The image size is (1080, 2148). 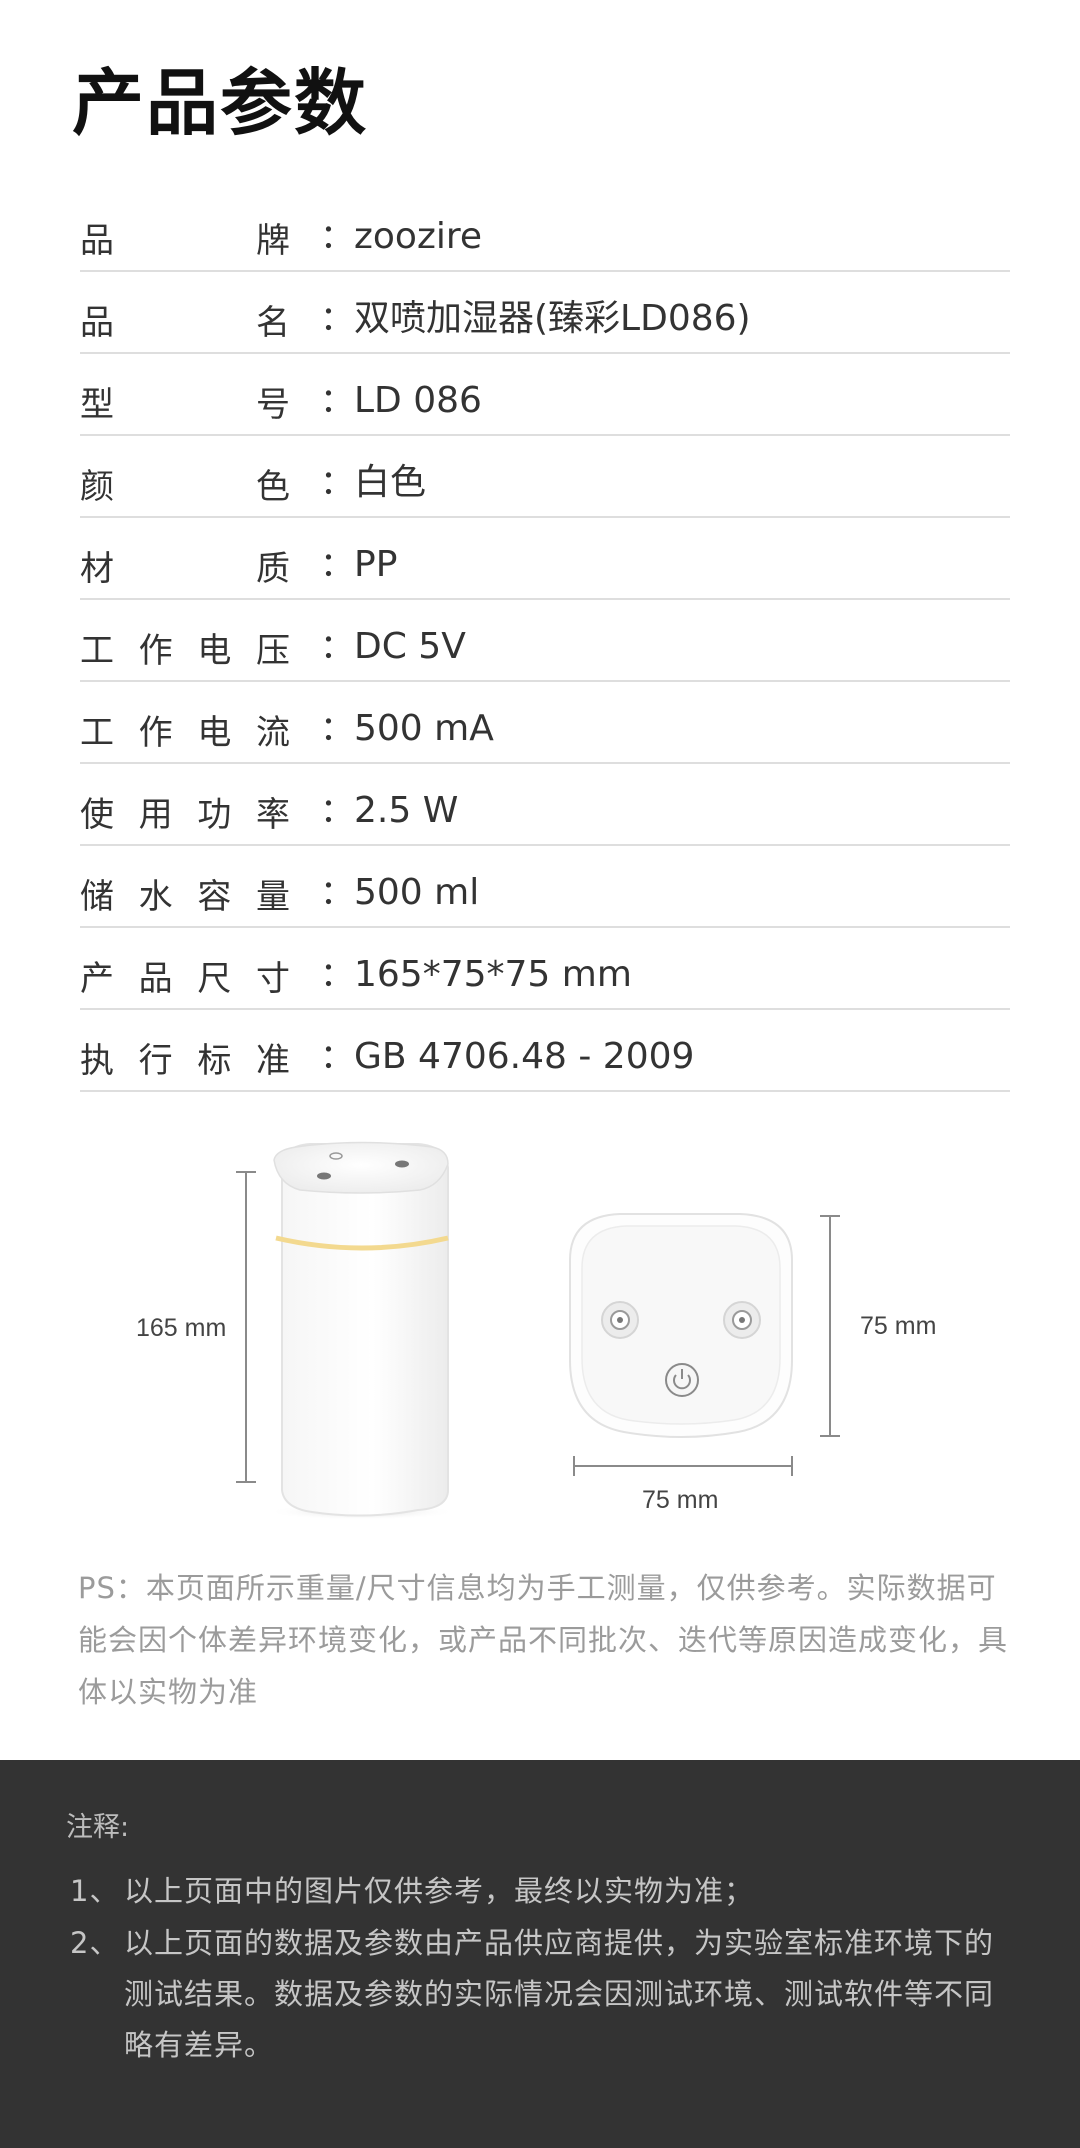 I want to click on dimension-diagram: 165 mm 75 mm 75 mm, so click(x=536, y=1330).